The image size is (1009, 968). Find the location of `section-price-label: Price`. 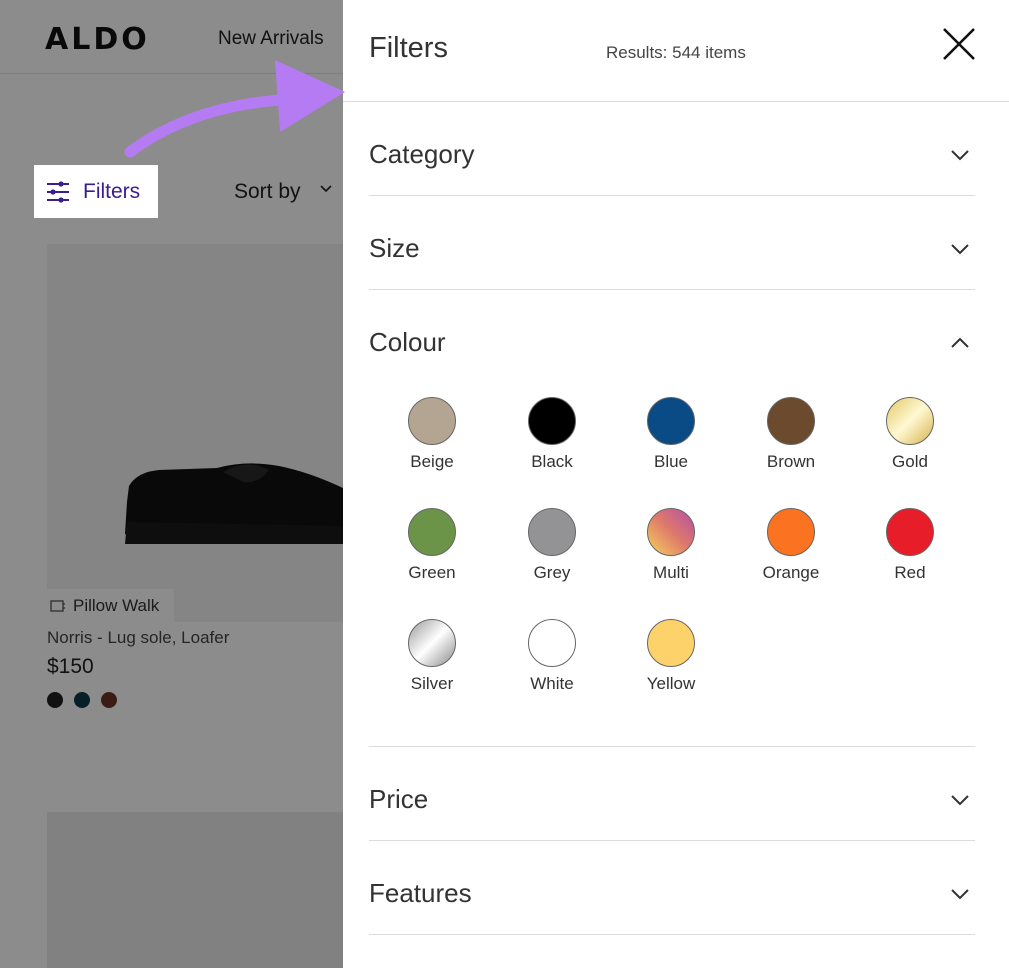

section-price-label: Price is located at coordinates (399, 799).